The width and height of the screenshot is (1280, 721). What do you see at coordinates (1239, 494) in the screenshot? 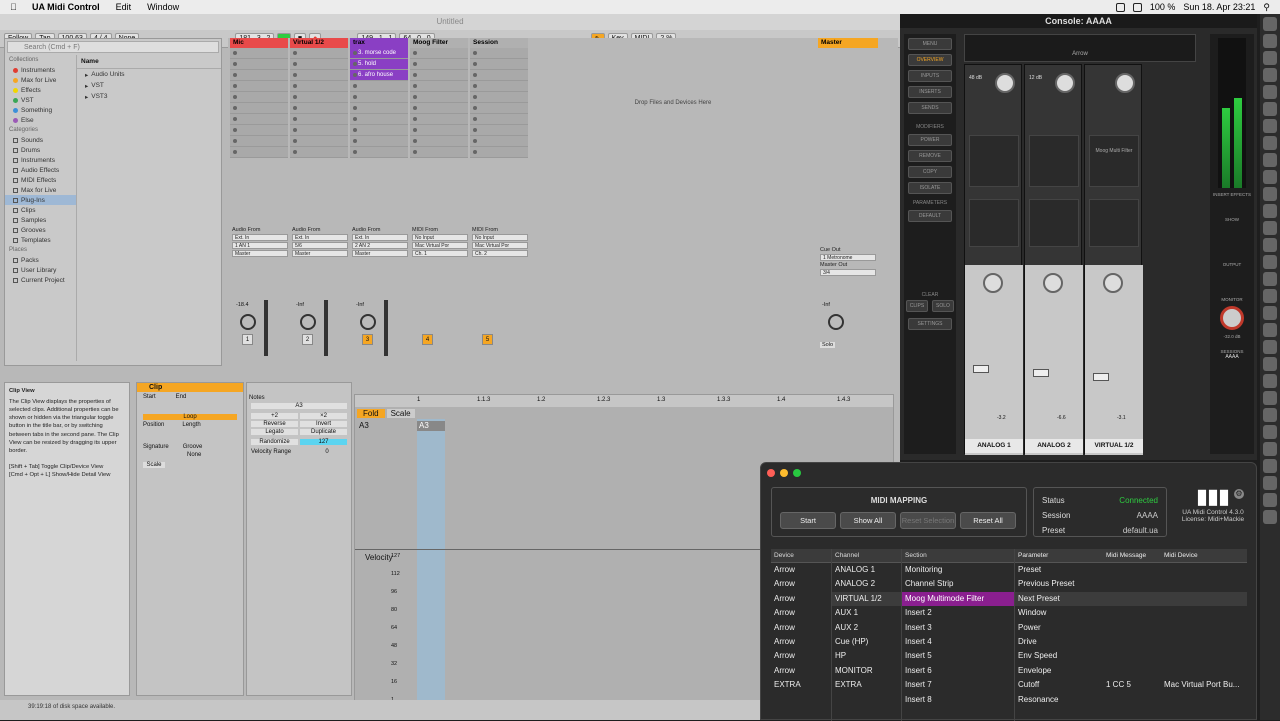
I see `gear-icon: ⚙` at bounding box center [1239, 494].